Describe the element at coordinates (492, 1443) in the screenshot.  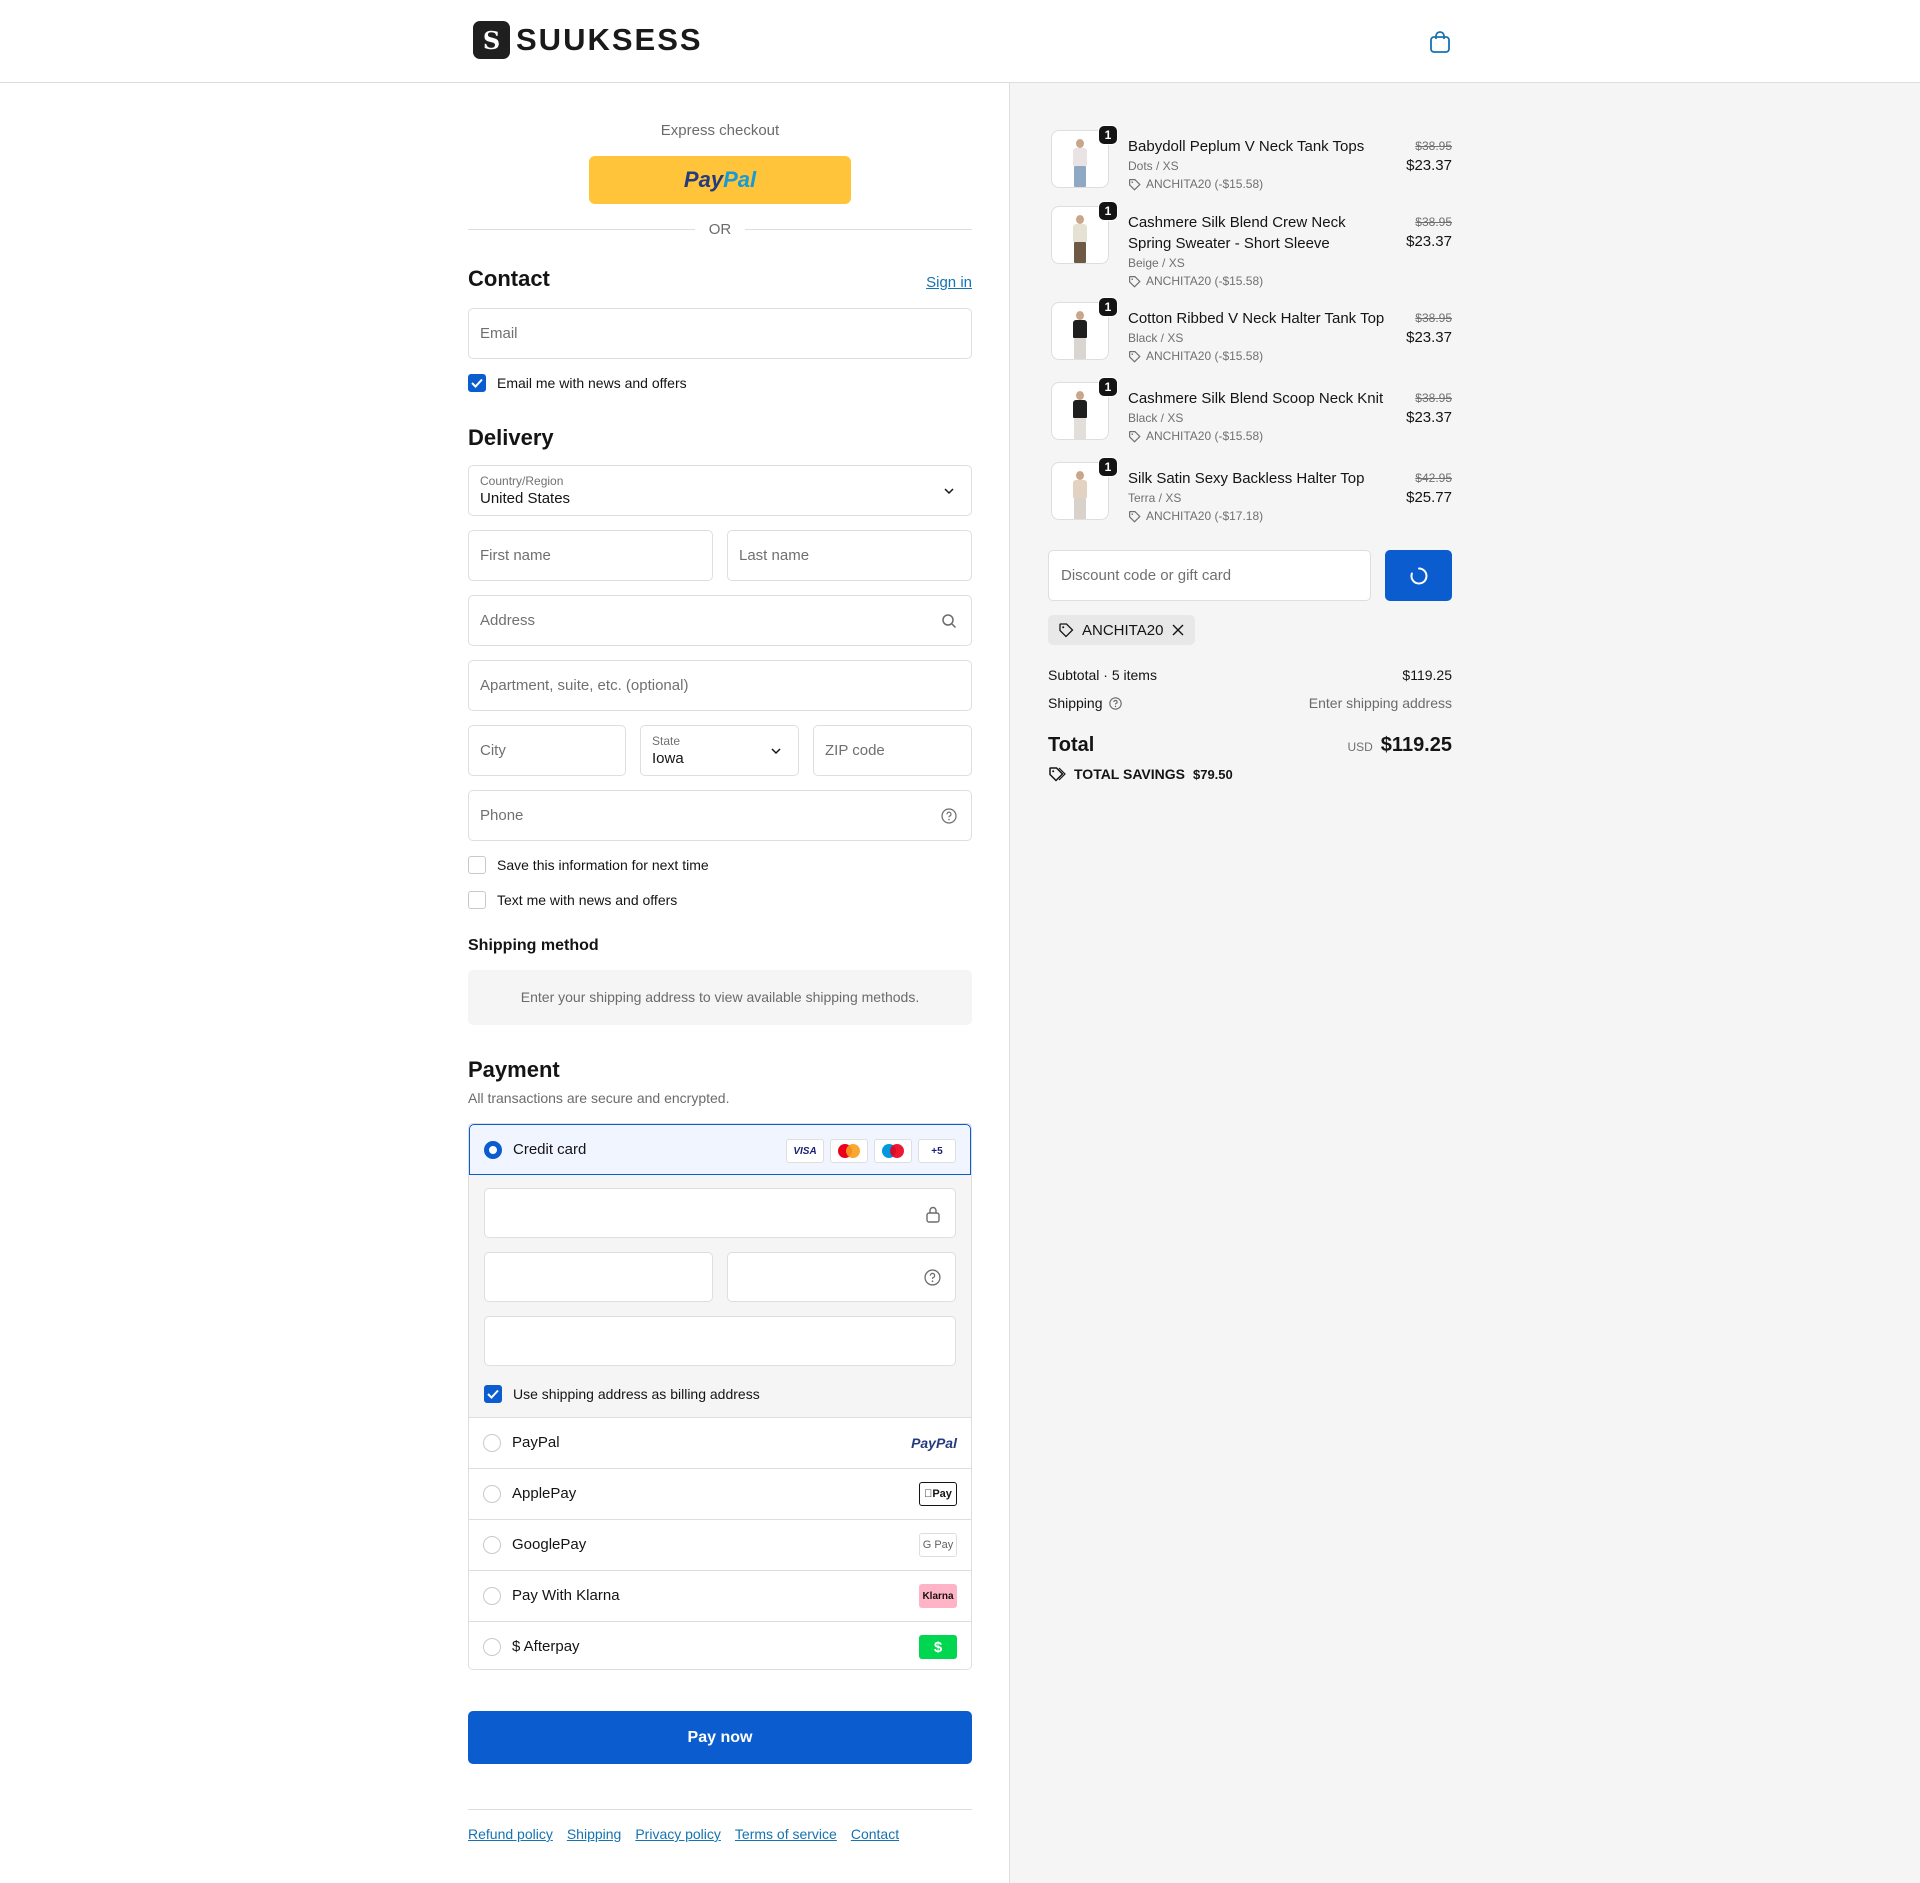
I see `paypal-radio` at that location.